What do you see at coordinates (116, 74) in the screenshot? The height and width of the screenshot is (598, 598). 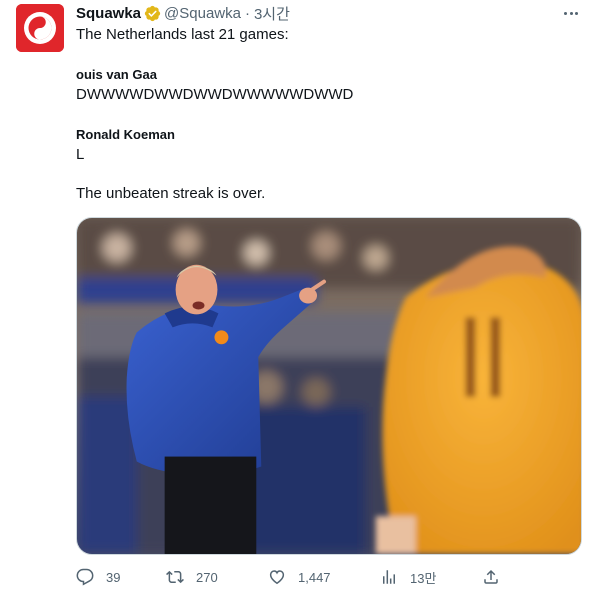 I see `tweet-text-line-2: ouis van Gaa` at bounding box center [116, 74].